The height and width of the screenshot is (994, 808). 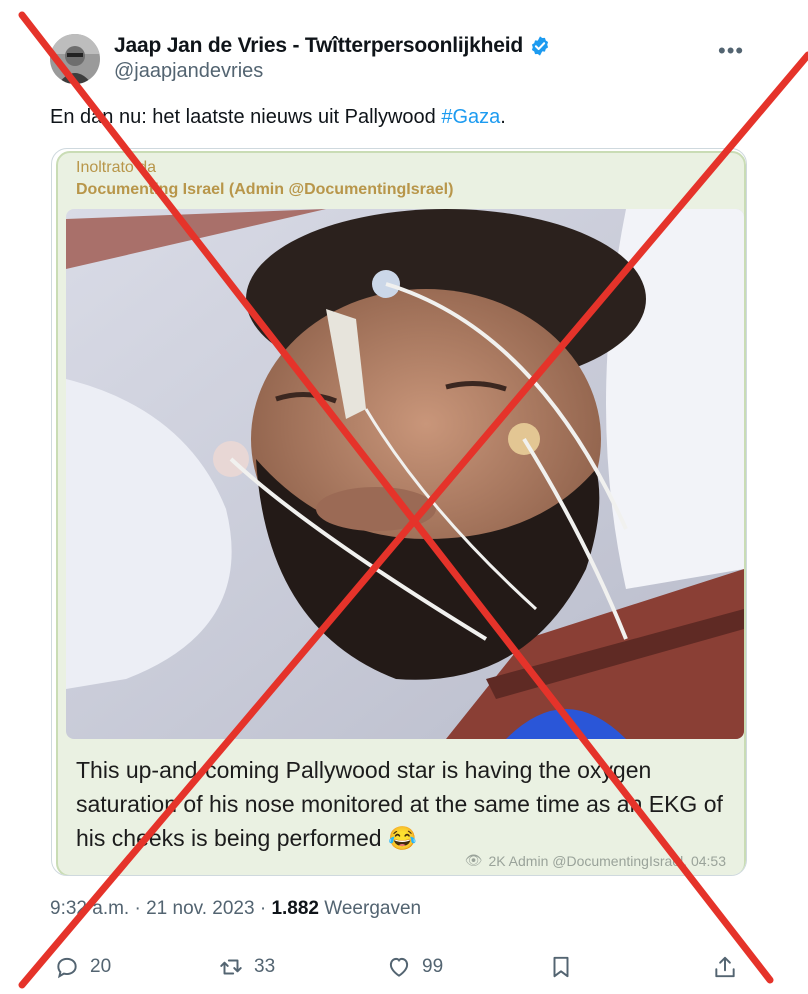 What do you see at coordinates (295, 908) in the screenshot?
I see `views-count: 1.882` at bounding box center [295, 908].